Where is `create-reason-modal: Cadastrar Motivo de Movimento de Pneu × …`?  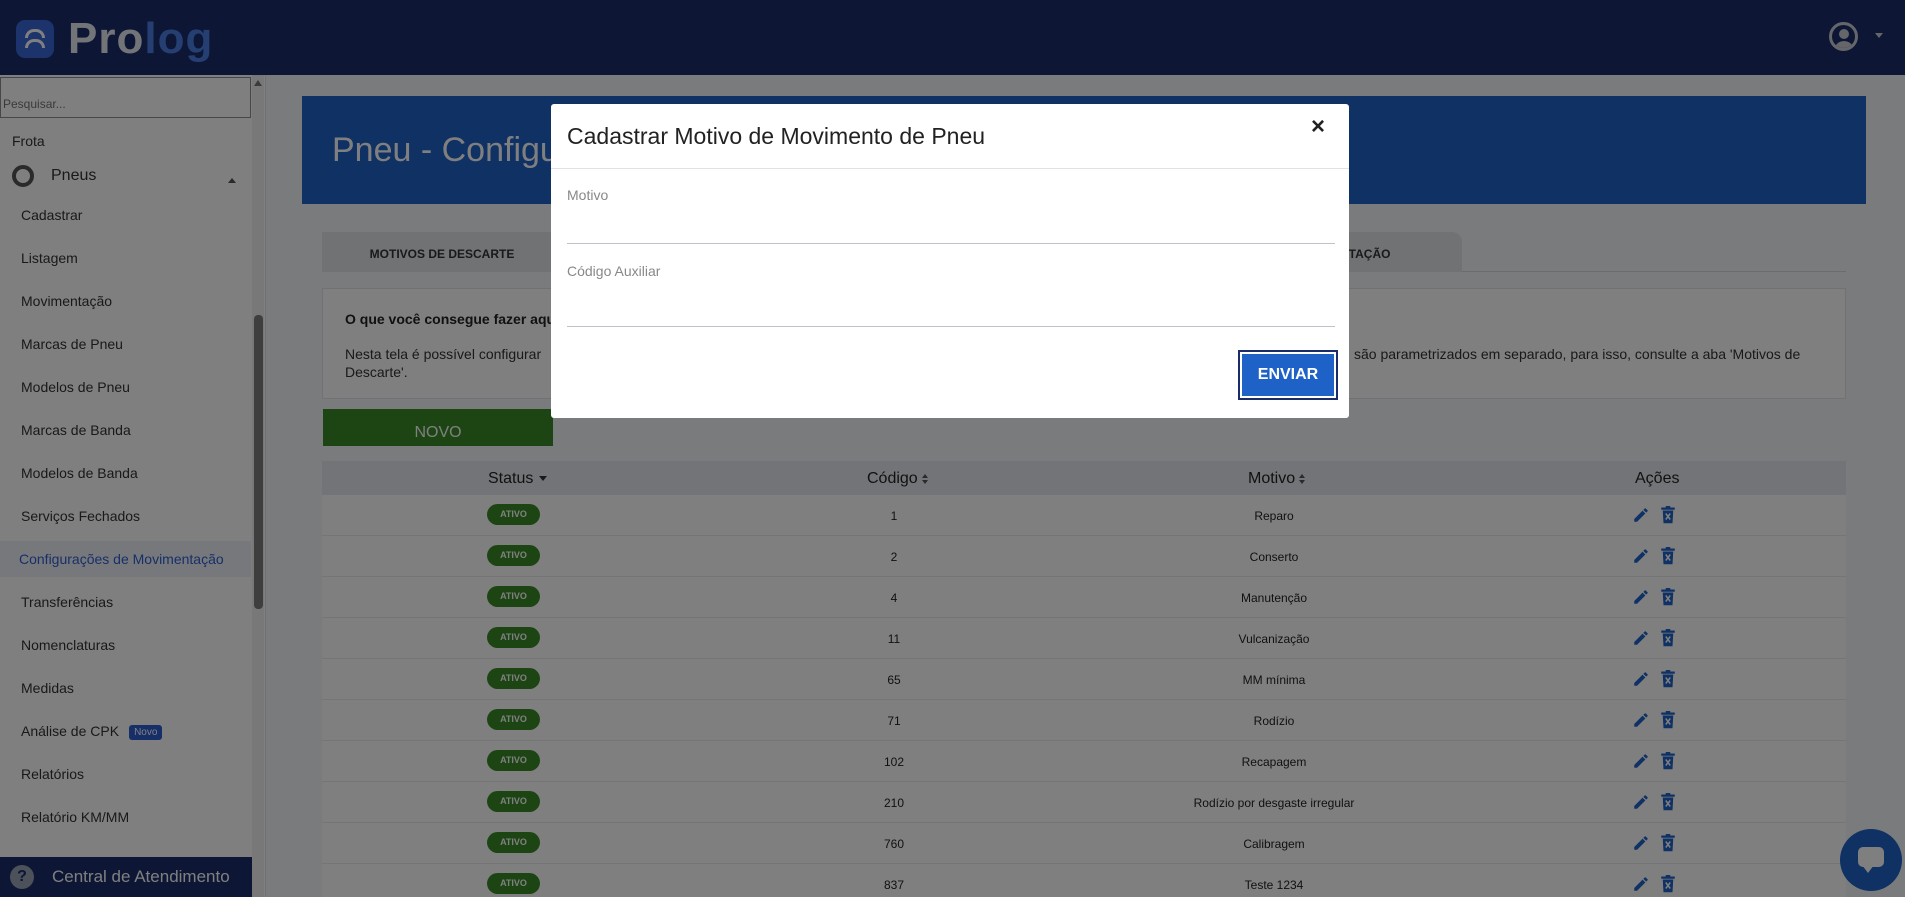
create-reason-modal: Cadastrar Motivo de Movimento de Pneu × … is located at coordinates (950, 261).